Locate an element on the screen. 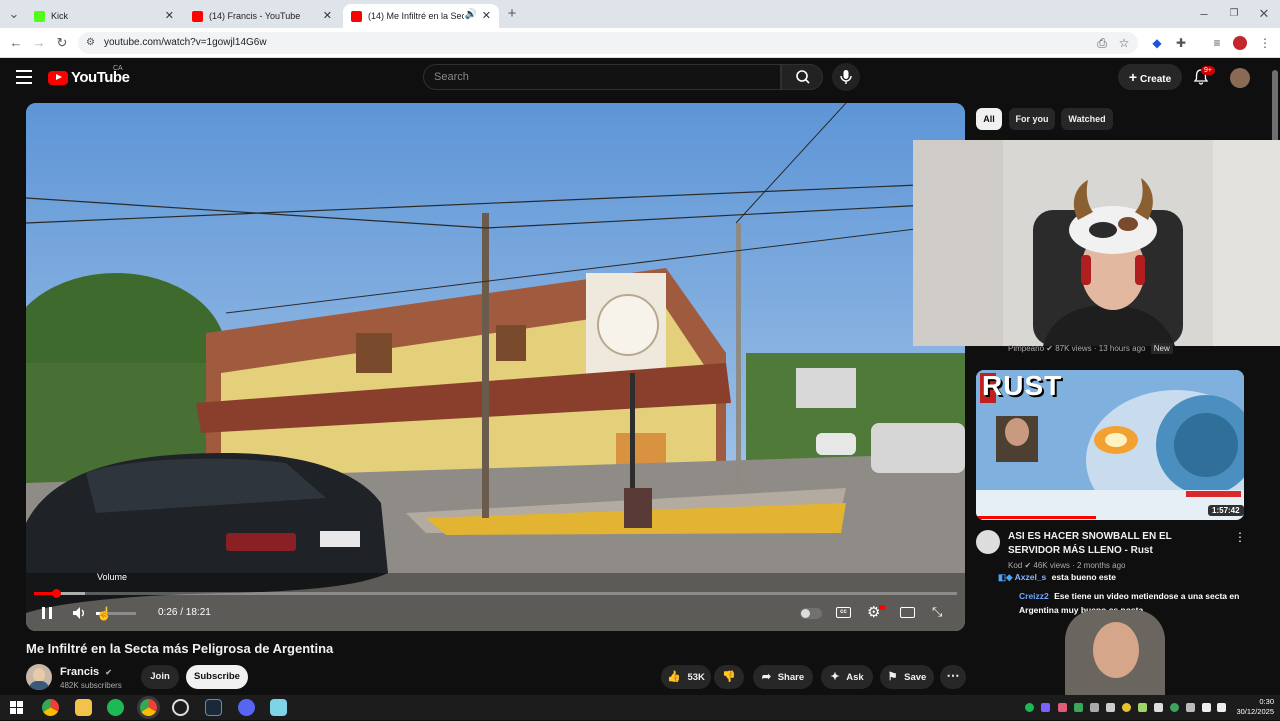  search-icon is located at coordinates (803, 77).